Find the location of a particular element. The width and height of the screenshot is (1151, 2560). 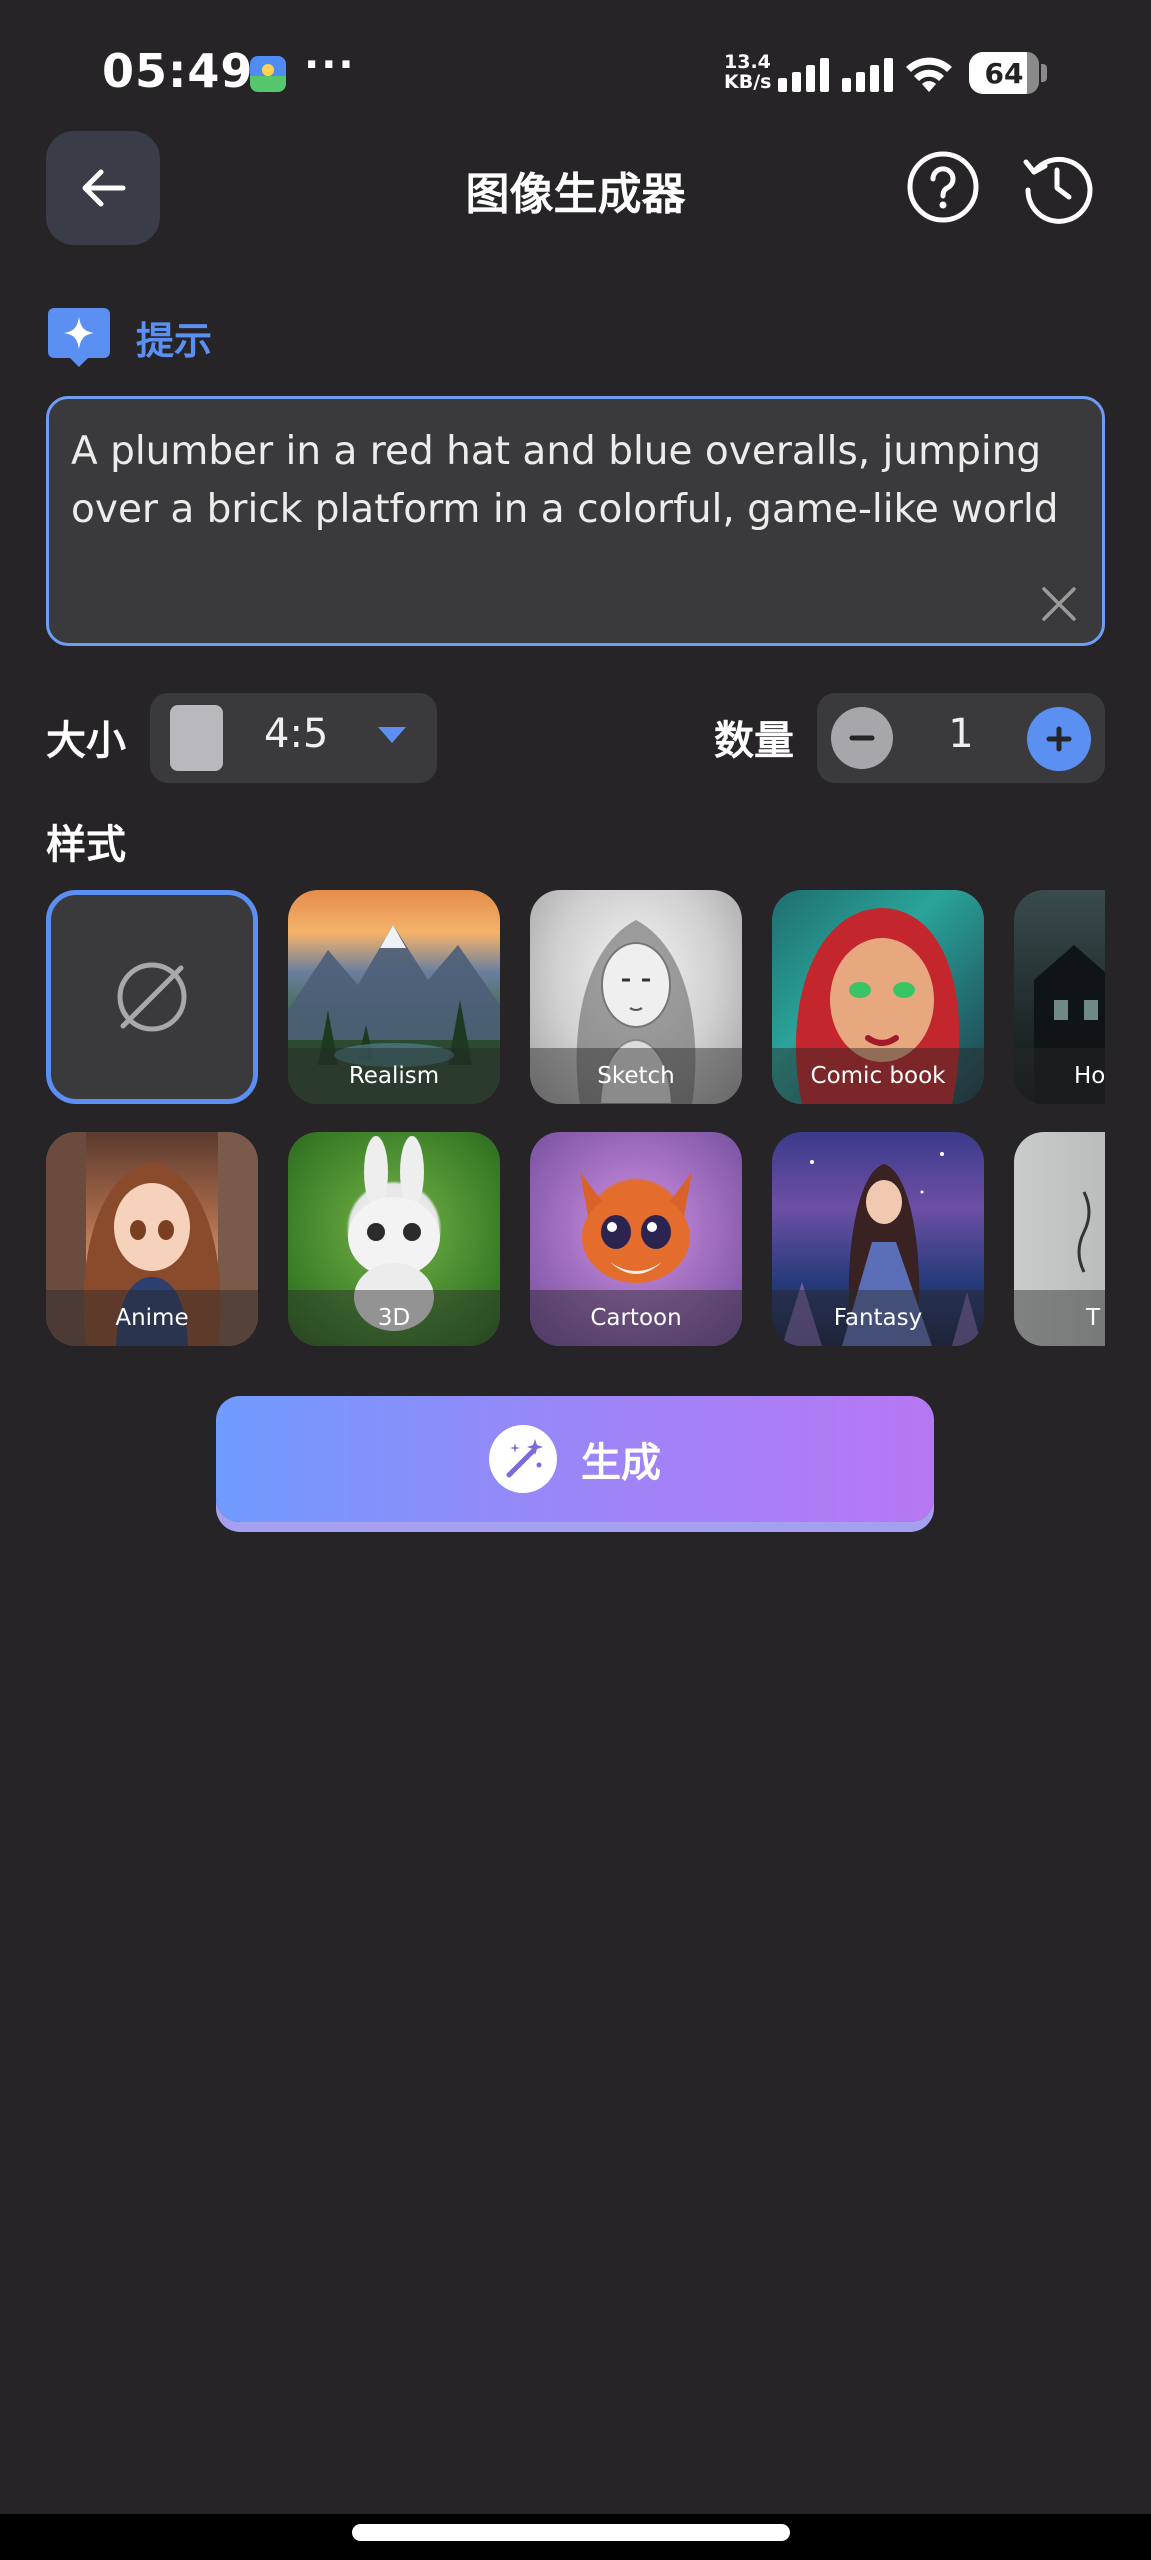

generate-button: 生成 is located at coordinates (575, 1459).